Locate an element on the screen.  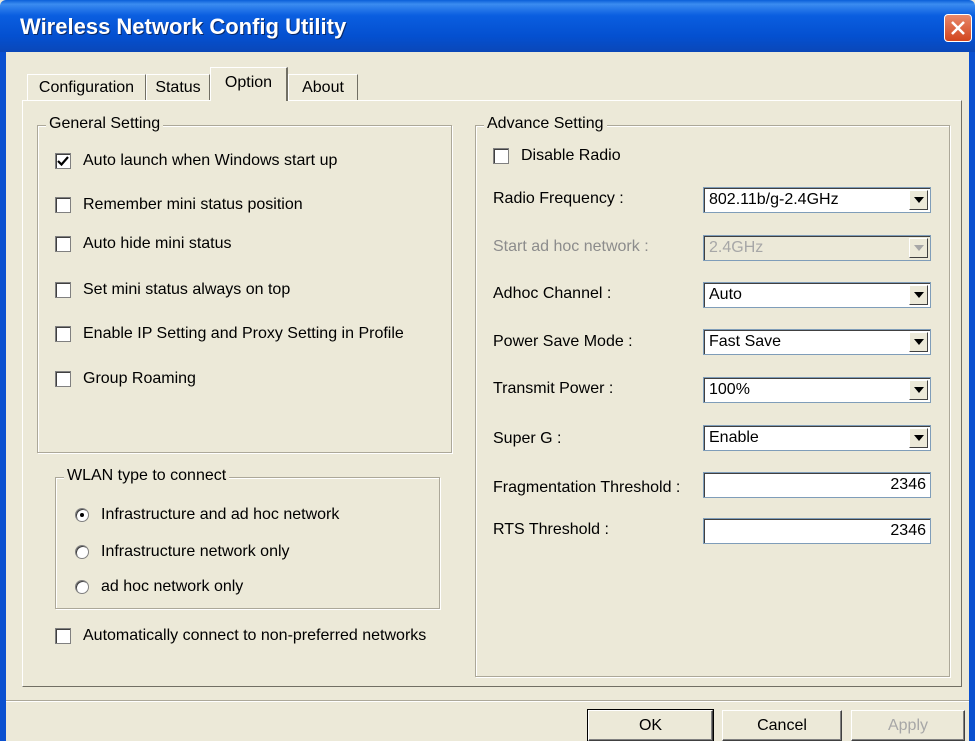
apply-button: Apply is located at coordinates (908, 725).